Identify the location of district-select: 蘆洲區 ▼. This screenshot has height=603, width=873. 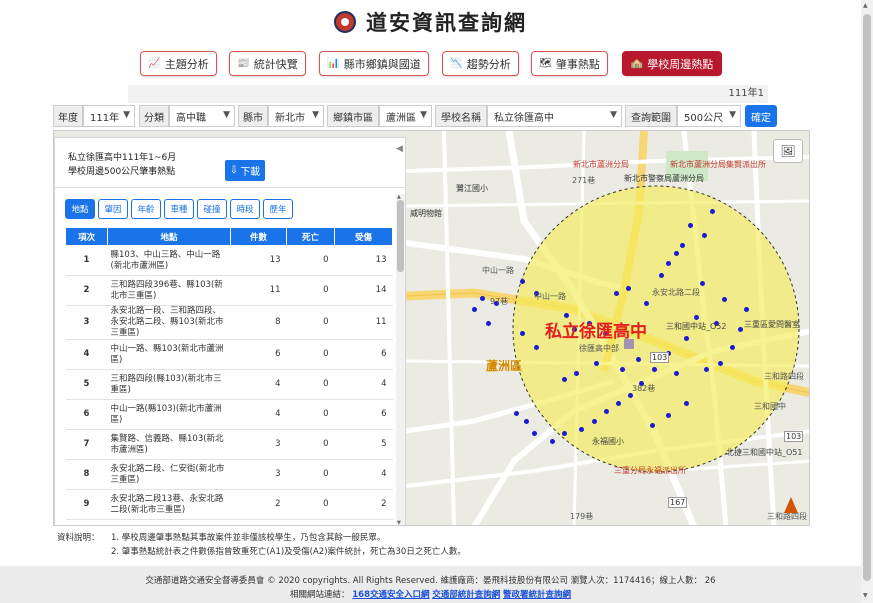
(405, 116).